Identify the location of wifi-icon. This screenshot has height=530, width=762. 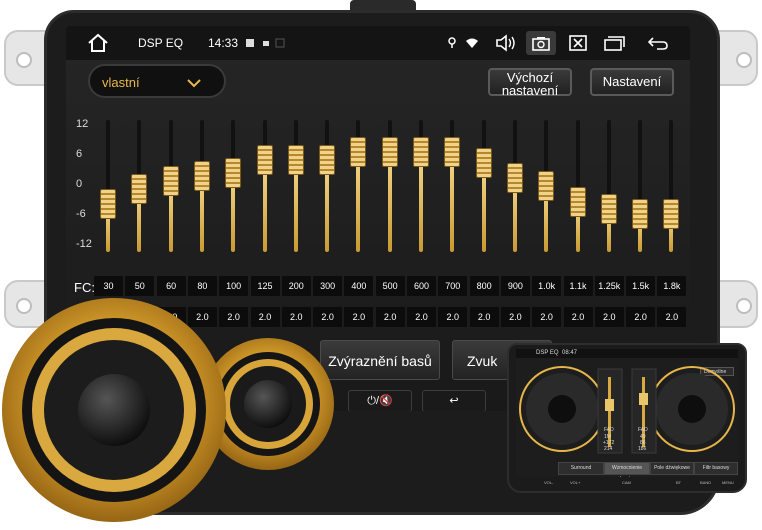
(472, 43).